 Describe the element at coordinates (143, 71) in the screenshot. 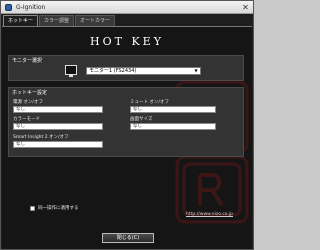

I see `monitor-select: モニター1 (FS2434) ▼` at that location.